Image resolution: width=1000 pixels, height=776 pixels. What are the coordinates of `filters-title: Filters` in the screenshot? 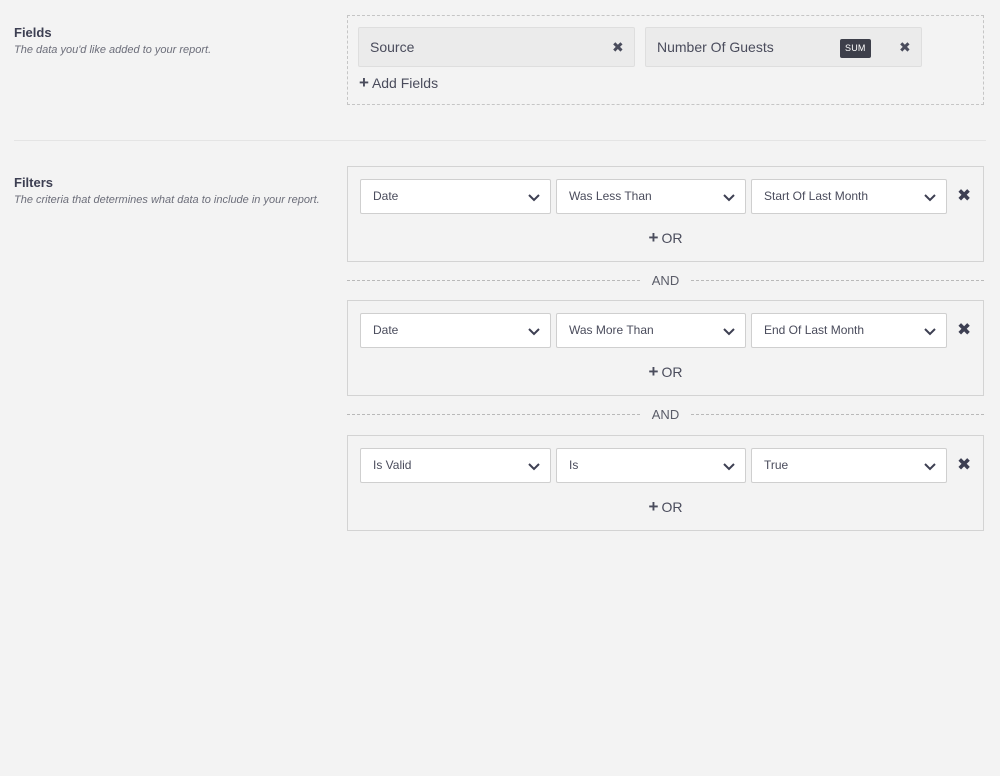 It's located at (34, 182).